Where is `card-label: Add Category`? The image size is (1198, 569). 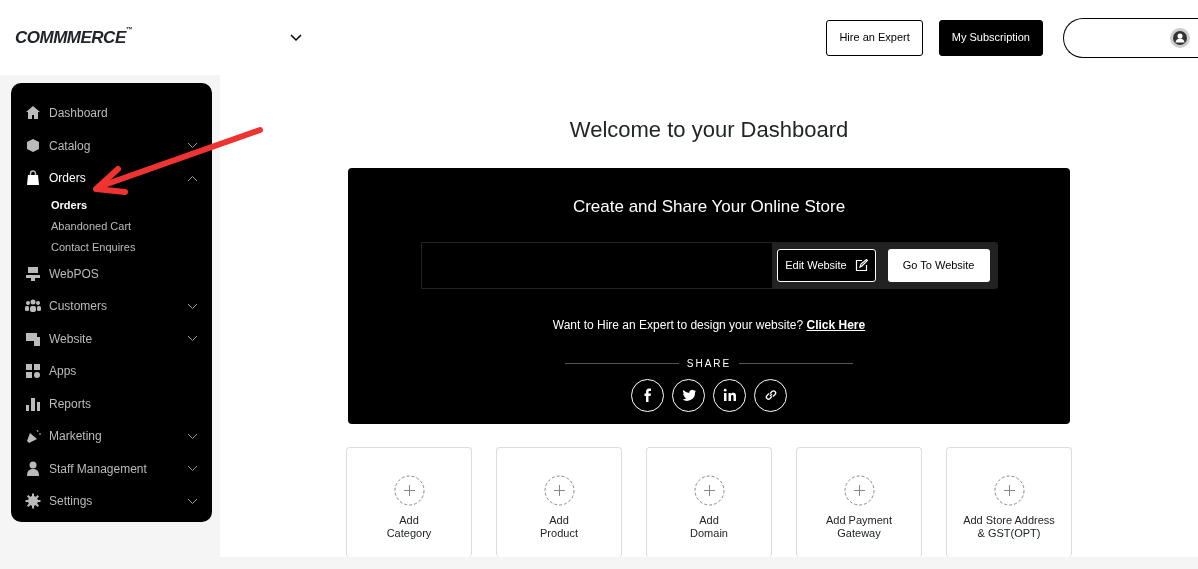 card-label: Add Category is located at coordinates (409, 527).